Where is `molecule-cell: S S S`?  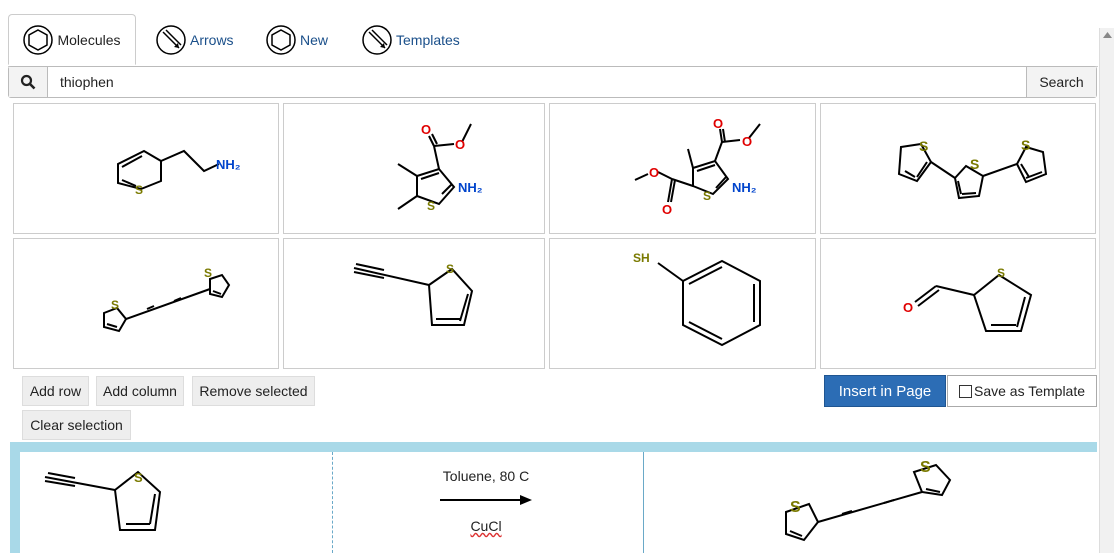 molecule-cell: S S S is located at coordinates (958, 168).